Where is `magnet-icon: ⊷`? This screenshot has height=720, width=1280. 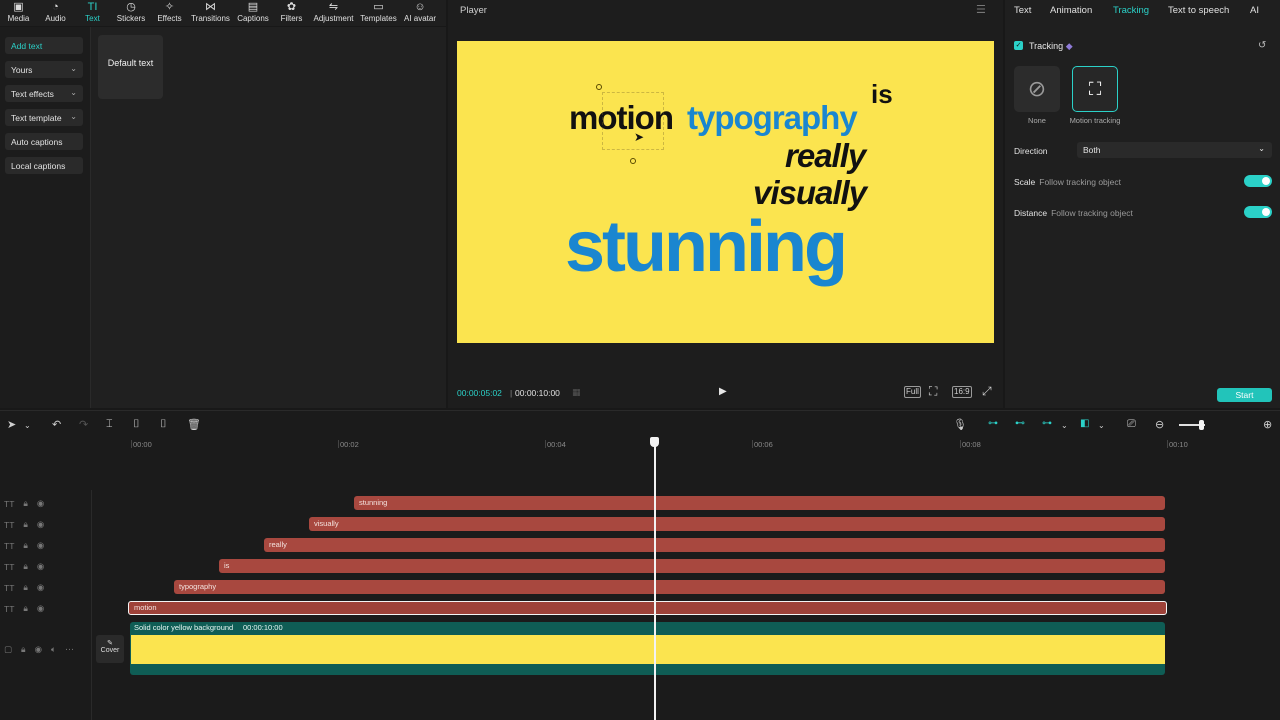
magnet-icon: ⊷ is located at coordinates (1020, 423).